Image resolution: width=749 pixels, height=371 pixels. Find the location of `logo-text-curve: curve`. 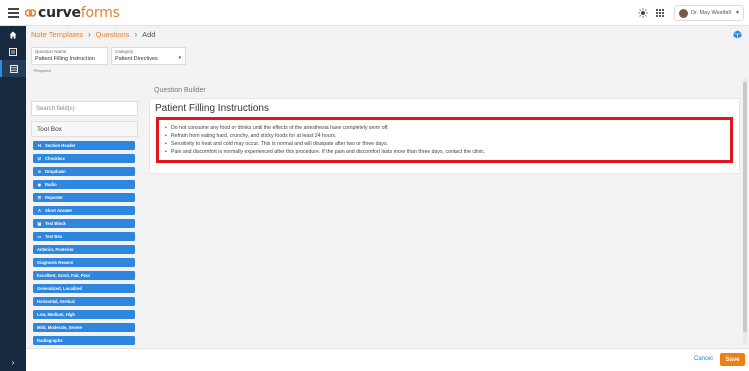

logo-text-curve: curve is located at coordinates (59, 13).